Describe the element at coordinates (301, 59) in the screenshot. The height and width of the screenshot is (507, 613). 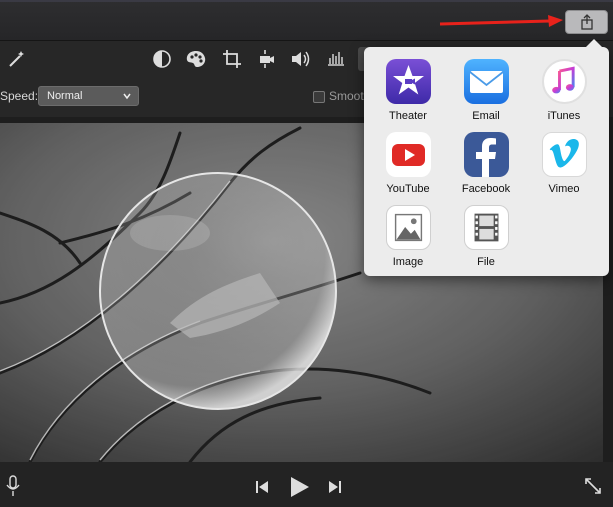
I see `volume-icon` at that location.